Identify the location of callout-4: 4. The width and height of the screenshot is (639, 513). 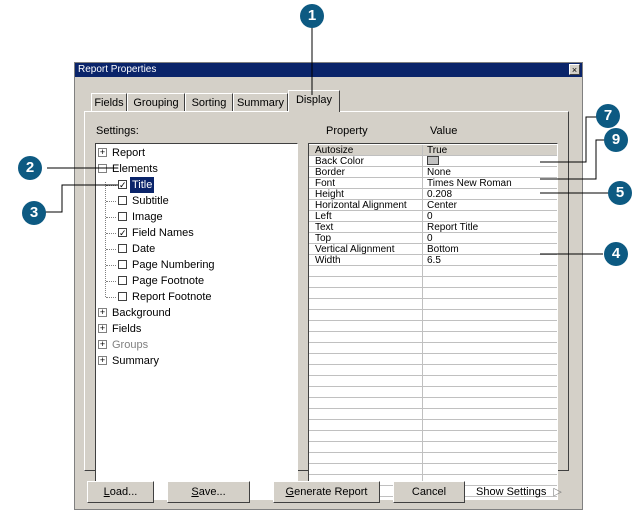
(616, 254).